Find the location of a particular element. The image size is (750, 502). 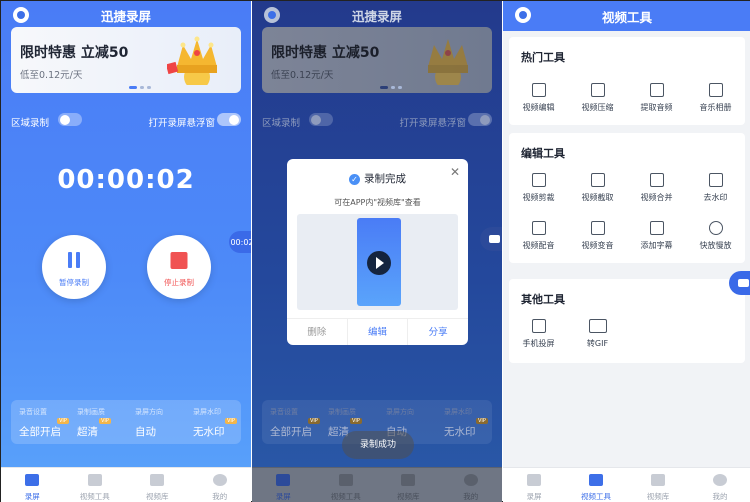

album-icon is located at coordinates (715, 90).